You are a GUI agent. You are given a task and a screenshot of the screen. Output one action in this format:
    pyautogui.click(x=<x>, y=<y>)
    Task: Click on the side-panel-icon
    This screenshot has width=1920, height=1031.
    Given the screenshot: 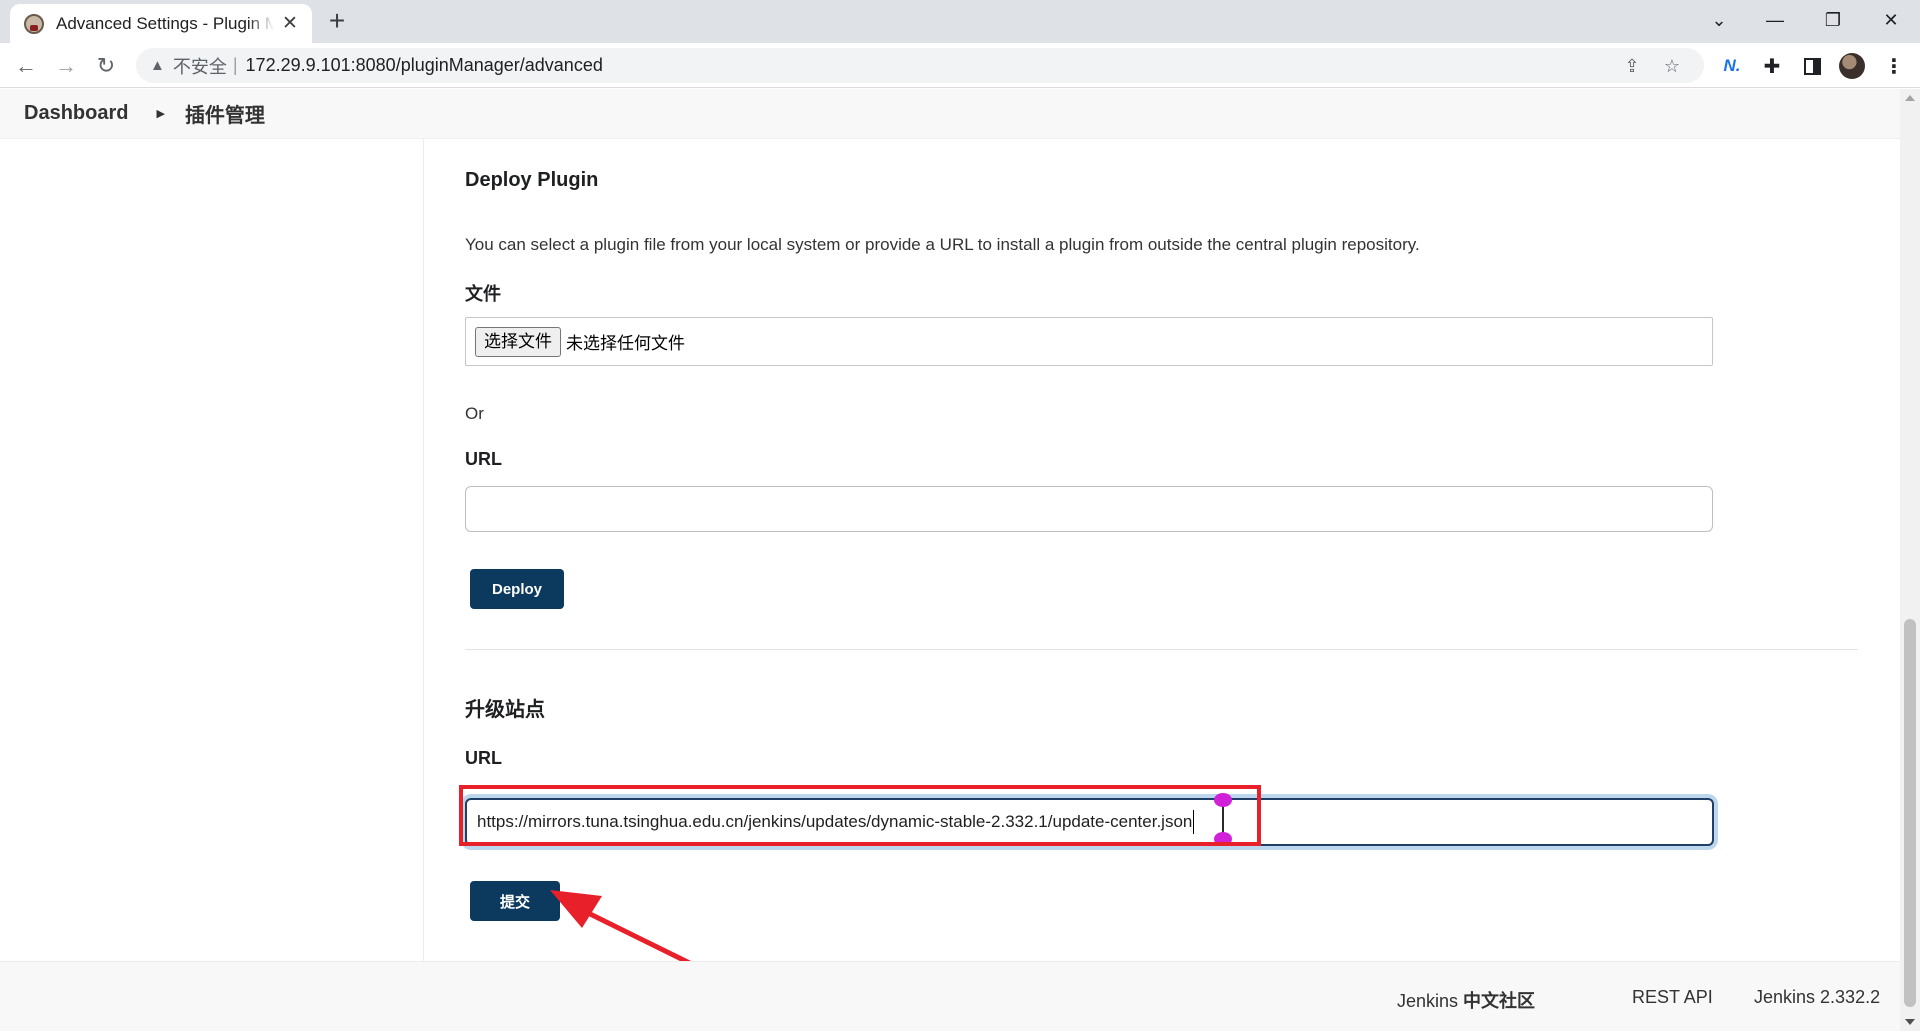 What is the action you would take?
    pyautogui.click(x=1812, y=66)
    